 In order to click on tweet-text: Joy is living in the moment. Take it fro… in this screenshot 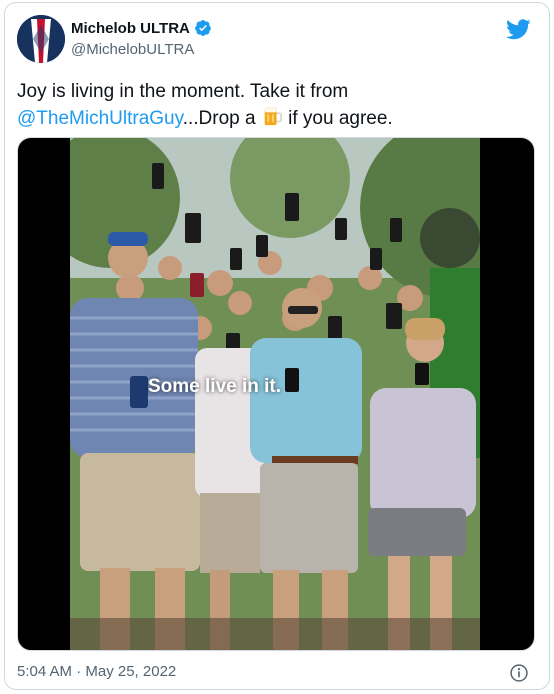, I will do `click(277, 105)`.